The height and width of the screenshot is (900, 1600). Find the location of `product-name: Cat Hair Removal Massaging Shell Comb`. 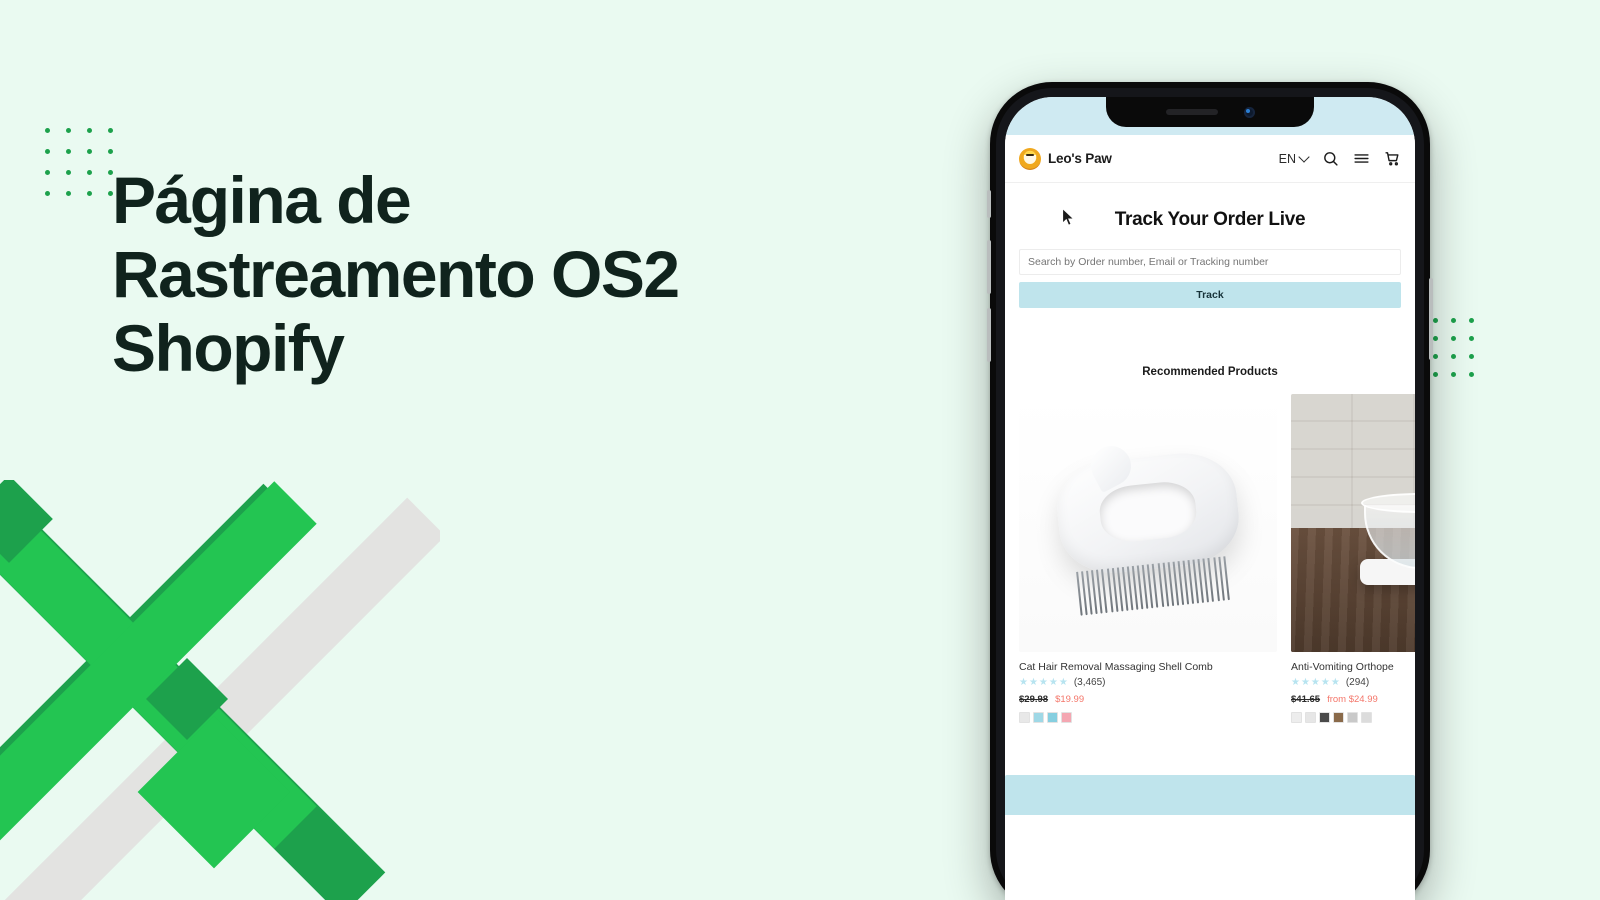

product-name: Cat Hair Removal Massaging Shell Comb is located at coordinates (1148, 667).